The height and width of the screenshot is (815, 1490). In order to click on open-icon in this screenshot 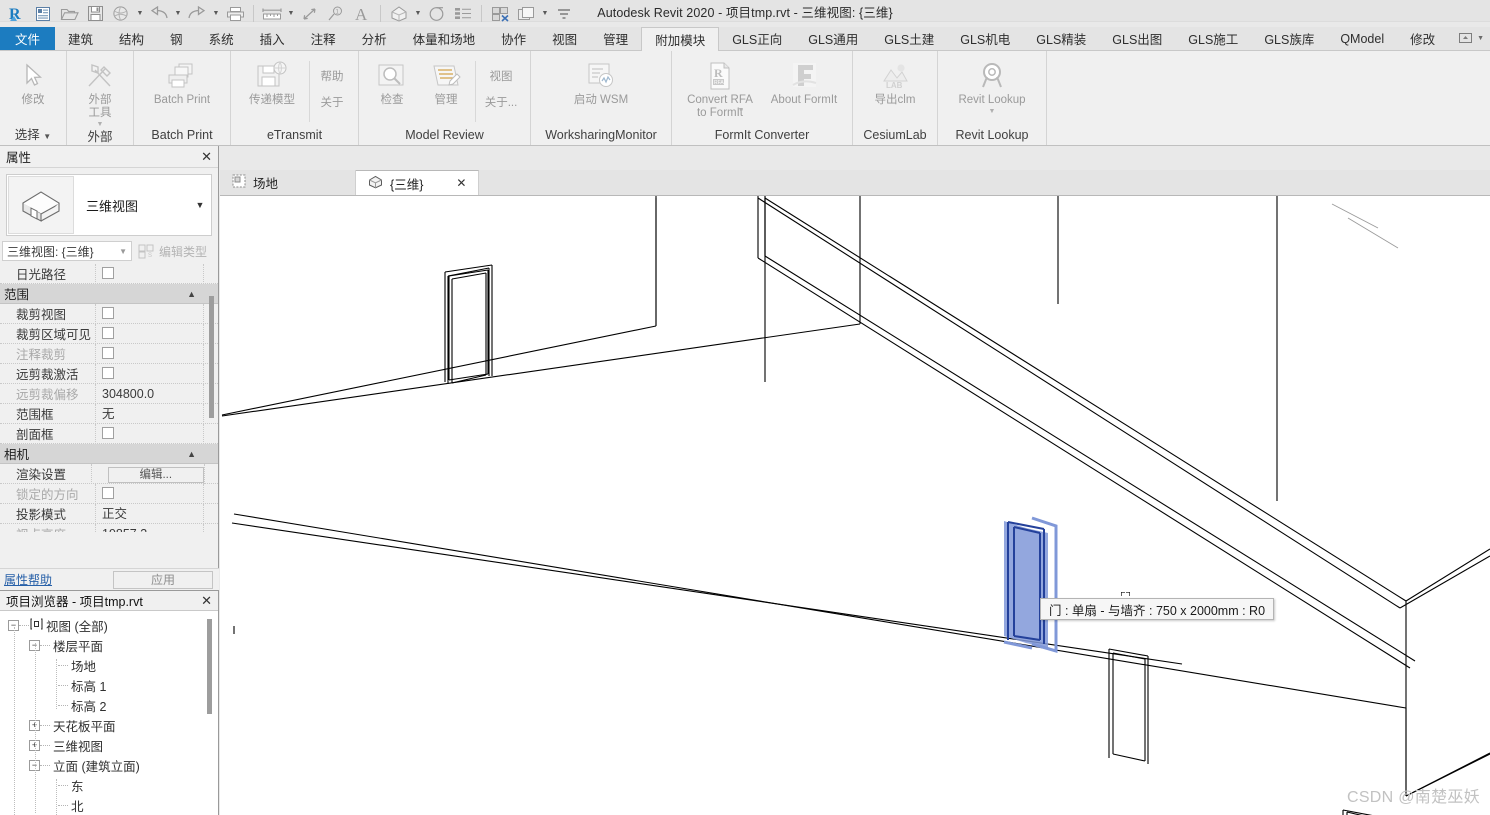, I will do `click(69, 14)`.